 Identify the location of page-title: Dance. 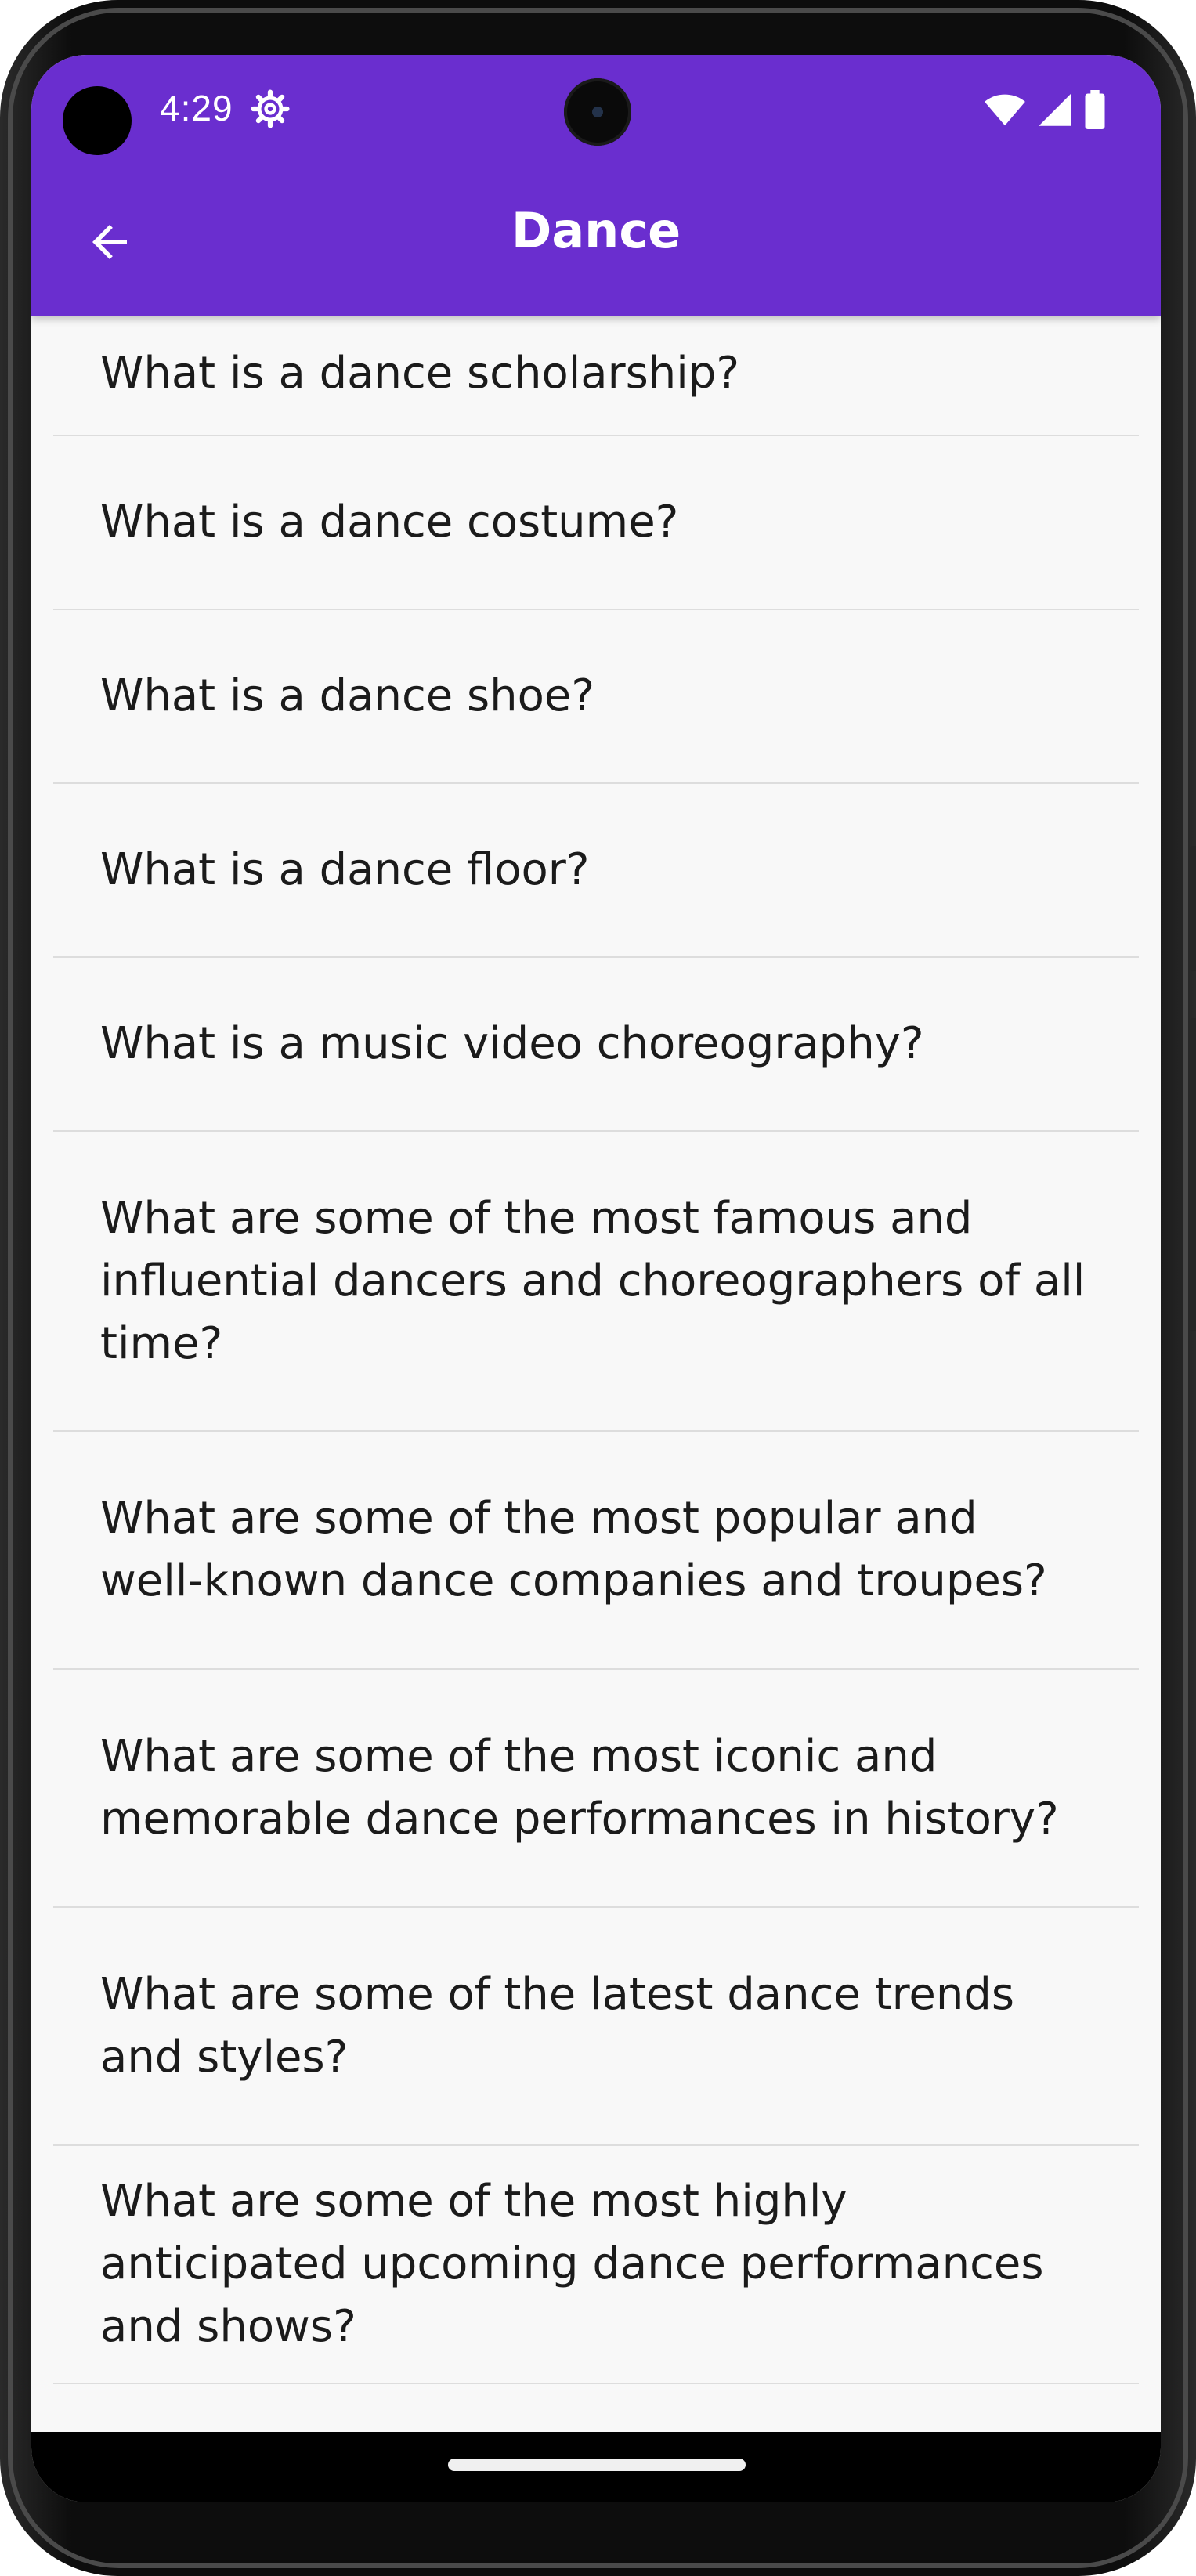
(596, 230).